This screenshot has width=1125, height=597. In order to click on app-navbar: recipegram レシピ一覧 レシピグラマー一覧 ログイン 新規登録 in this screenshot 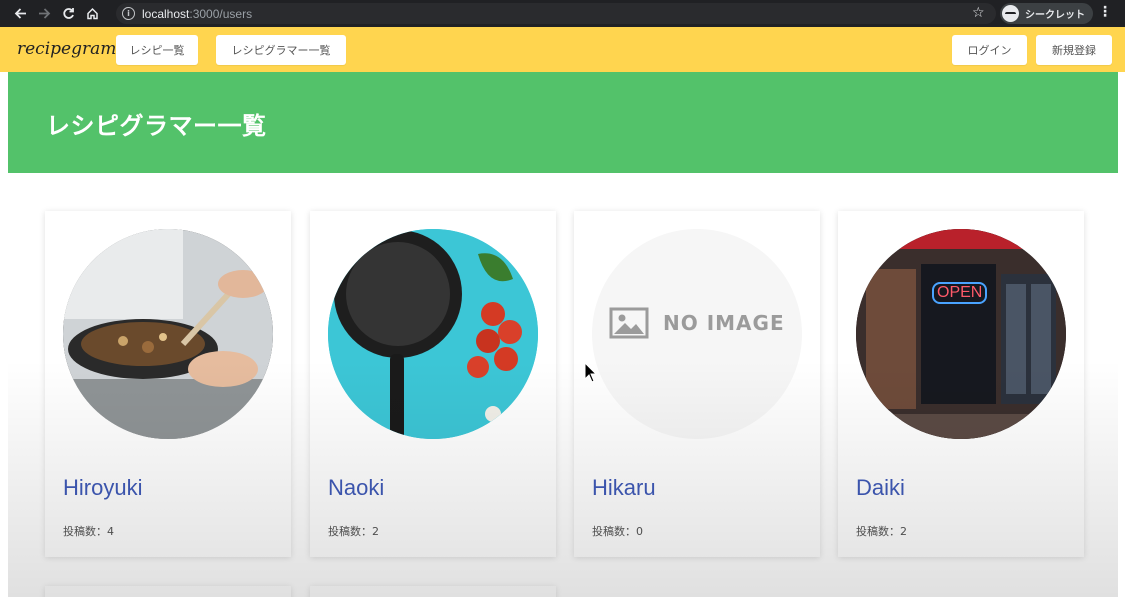, I will do `click(562, 49)`.